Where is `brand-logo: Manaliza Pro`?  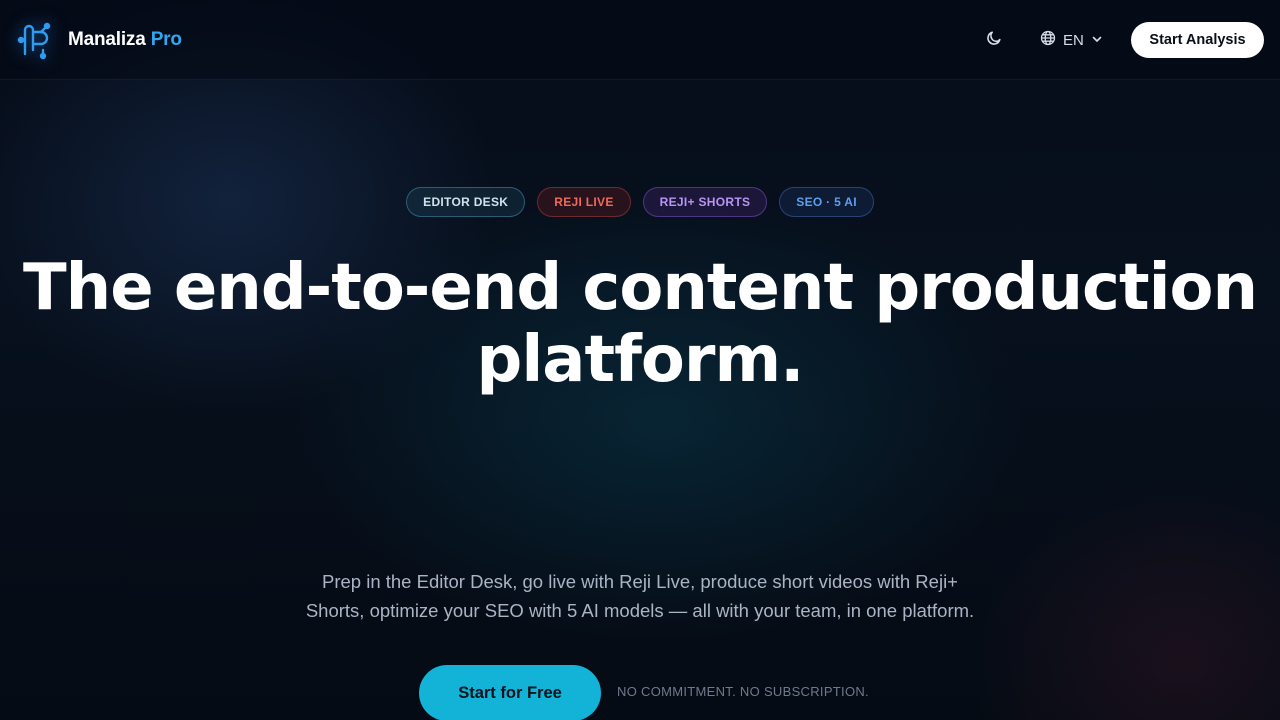
brand-logo: Manaliza Pro is located at coordinates (99, 40).